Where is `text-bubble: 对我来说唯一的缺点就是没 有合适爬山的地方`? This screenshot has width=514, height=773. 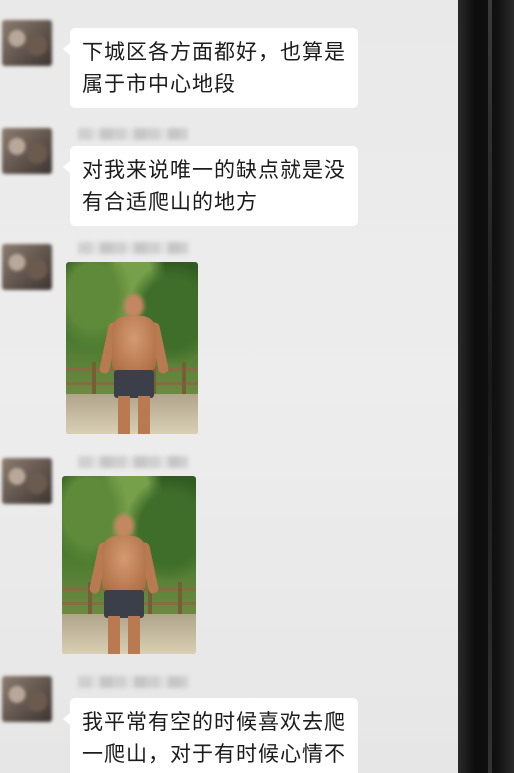
text-bubble: 对我来说唯一的缺点就是没 有合适爬山的地方 is located at coordinates (210, 186).